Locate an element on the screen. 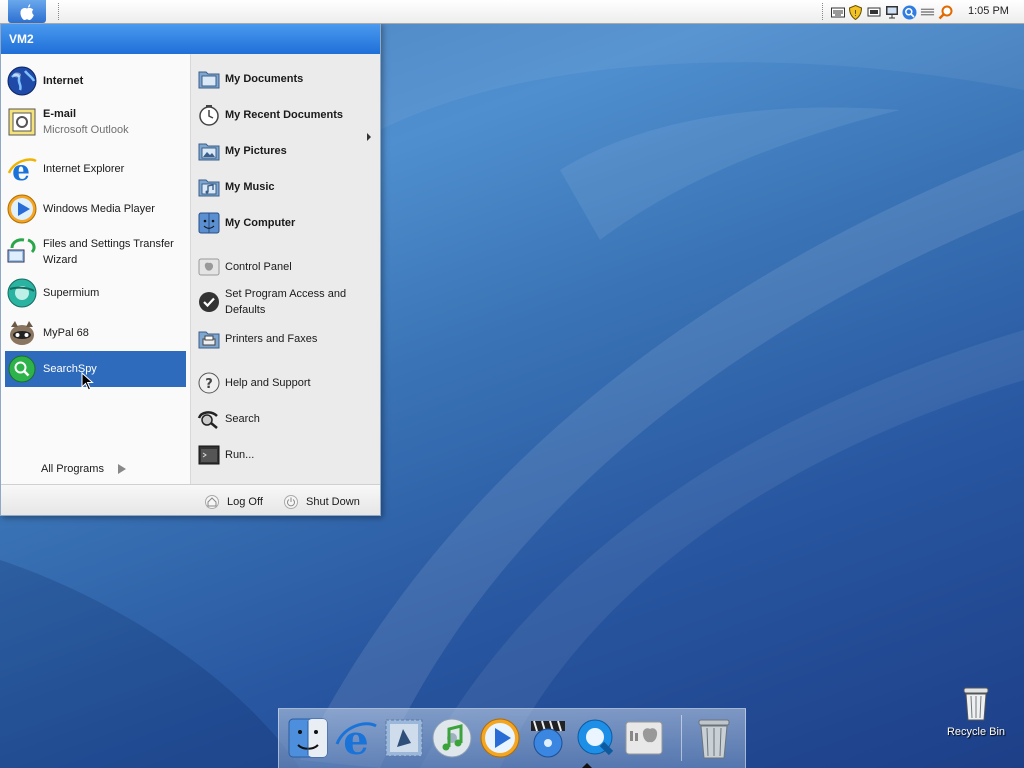 The height and width of the screenshot is (768, 1024). system-tray: ! is located at coordinates (891, 12).